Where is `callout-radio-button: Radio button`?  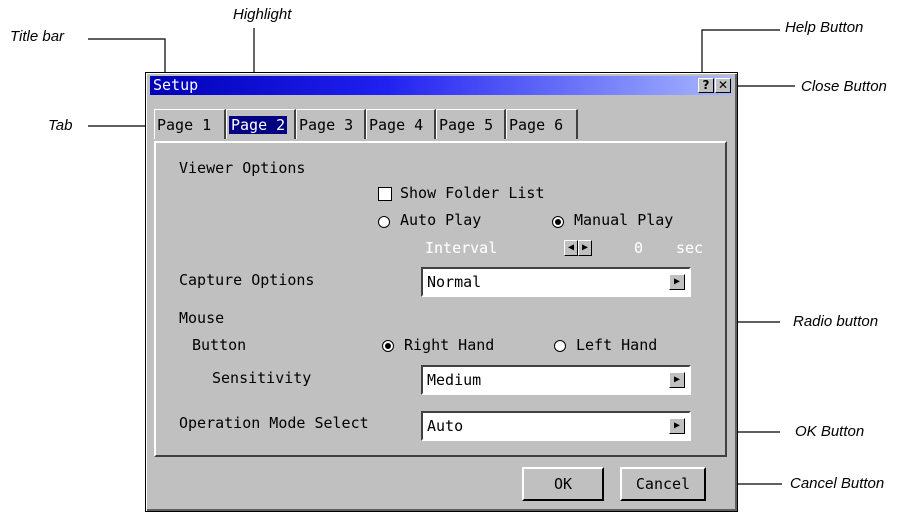
callout-radio-button: Radio button is located at coordinates (836, 321).